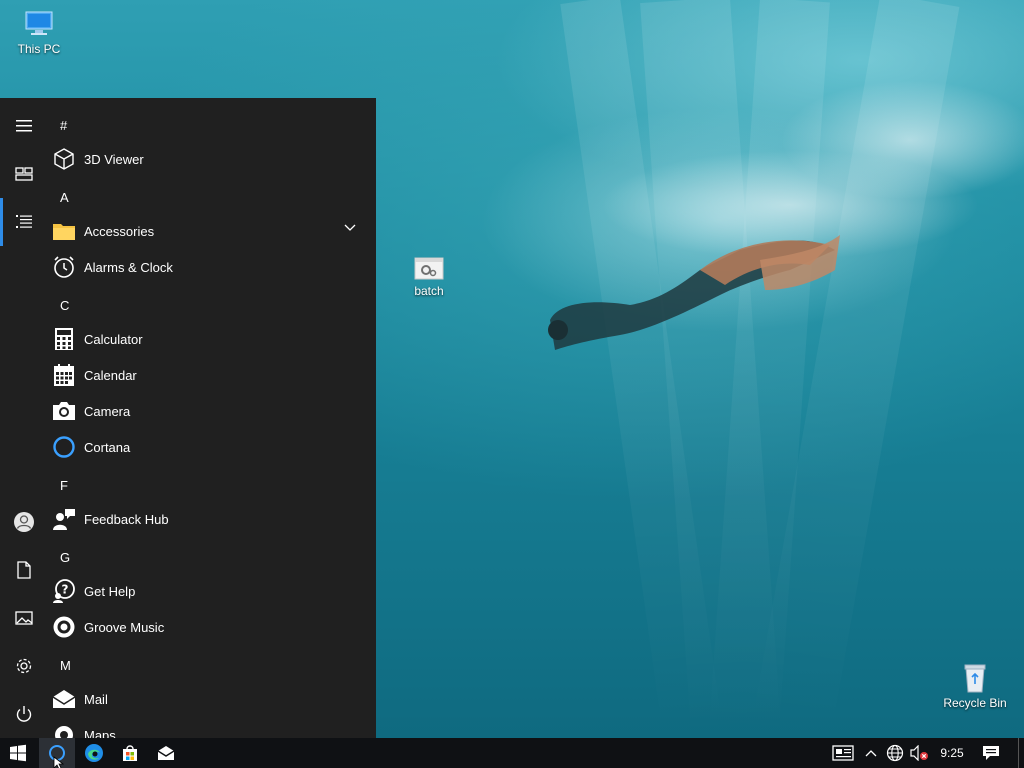  What do you see at coordinates (975, 703) in the screenshot?
I see `desktop-icon-label: Recycle Bin` at bounding box center [975, 703].